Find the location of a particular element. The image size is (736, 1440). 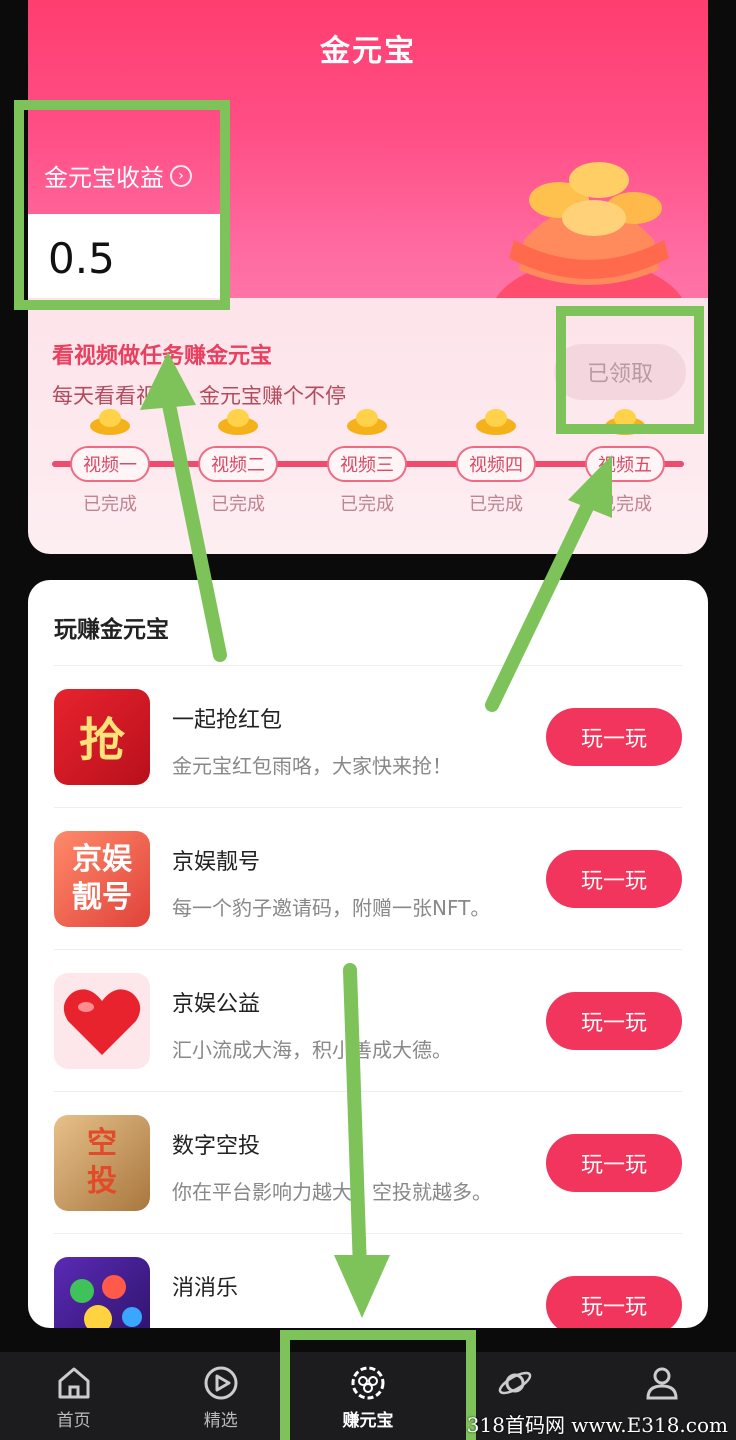

red-envelope-icon: 抢 is located at coordinates (102, 737).